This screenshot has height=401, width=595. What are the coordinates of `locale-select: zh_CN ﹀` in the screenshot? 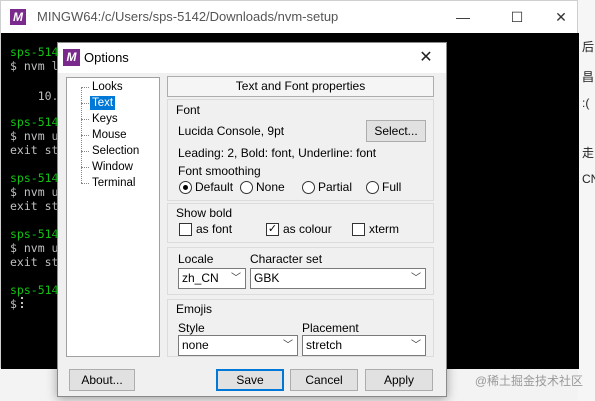 It's located at (212, 278).